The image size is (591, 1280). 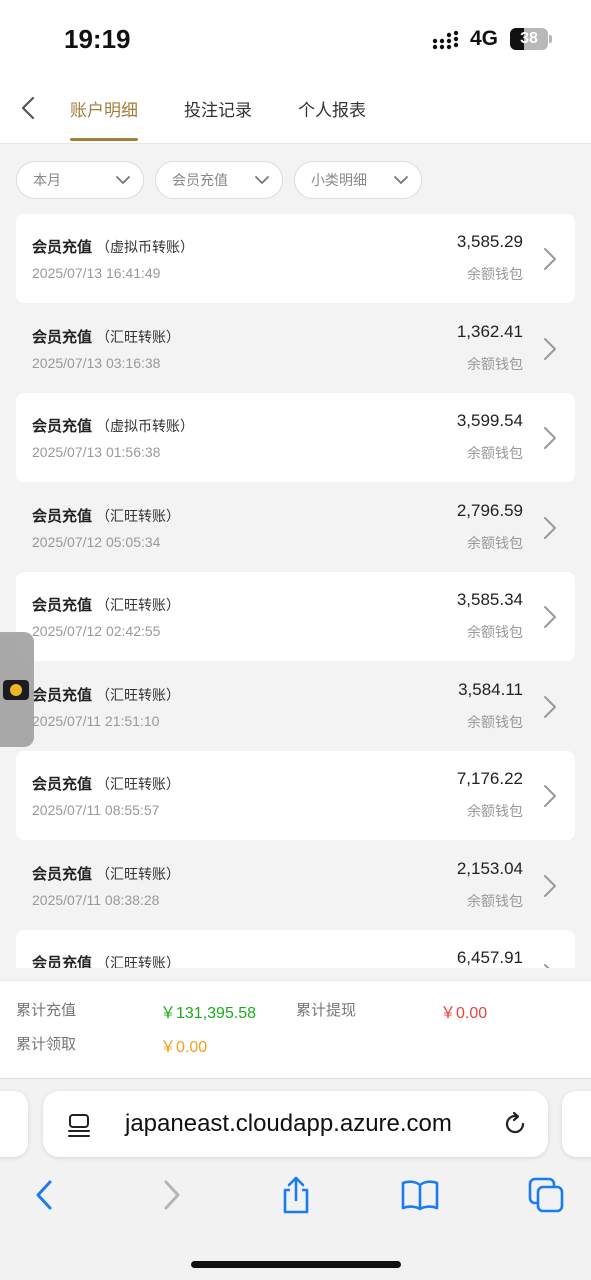 What do you see at coordinates (295, 949) in the screenshot?
I see `record-row: 会员充值 （汇旺转账） 6,457.91` at bounding box center [295, 949].